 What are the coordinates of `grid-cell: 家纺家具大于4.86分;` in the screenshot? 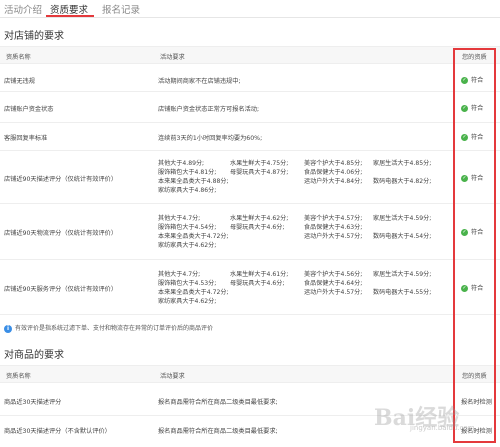 It's located at (187, 190).